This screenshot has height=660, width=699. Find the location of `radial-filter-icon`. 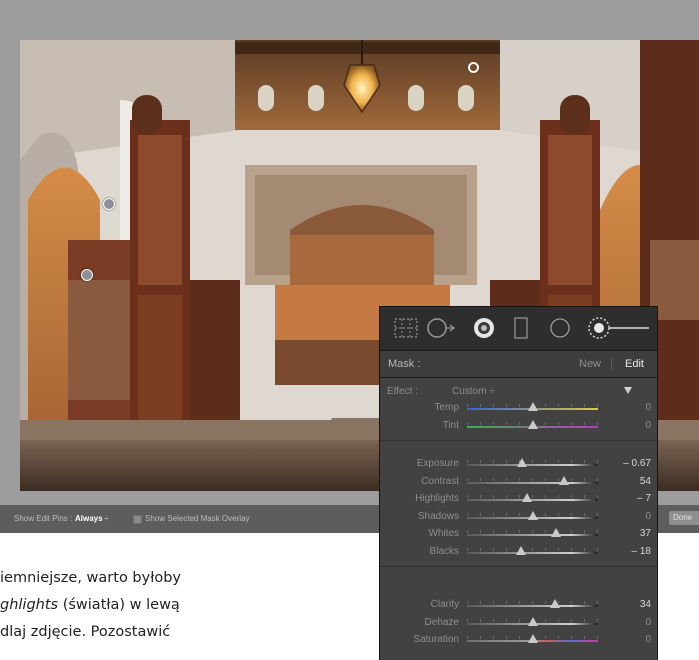

radial-filter-icon is located at coordinates (560, 328).